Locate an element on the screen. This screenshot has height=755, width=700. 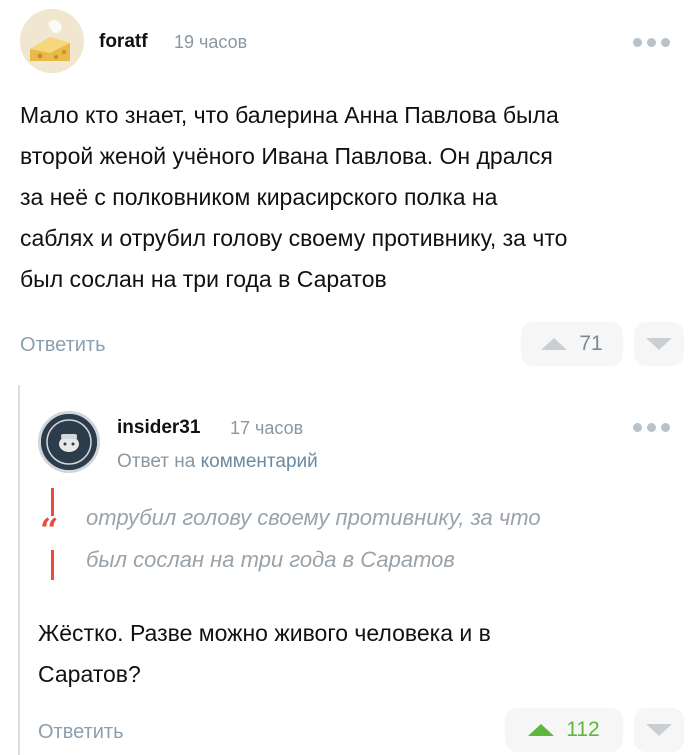
badge-icon is located at coordinates (69, 442).